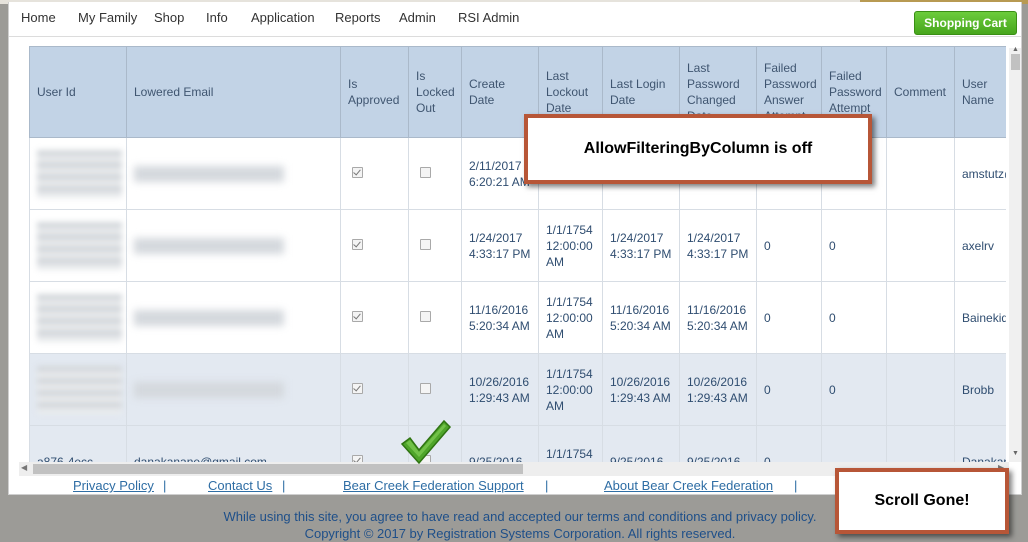  Describe the element at coordinates (980, 245) in the screenshot. I see `cell-user-name: axelrv` at that location.